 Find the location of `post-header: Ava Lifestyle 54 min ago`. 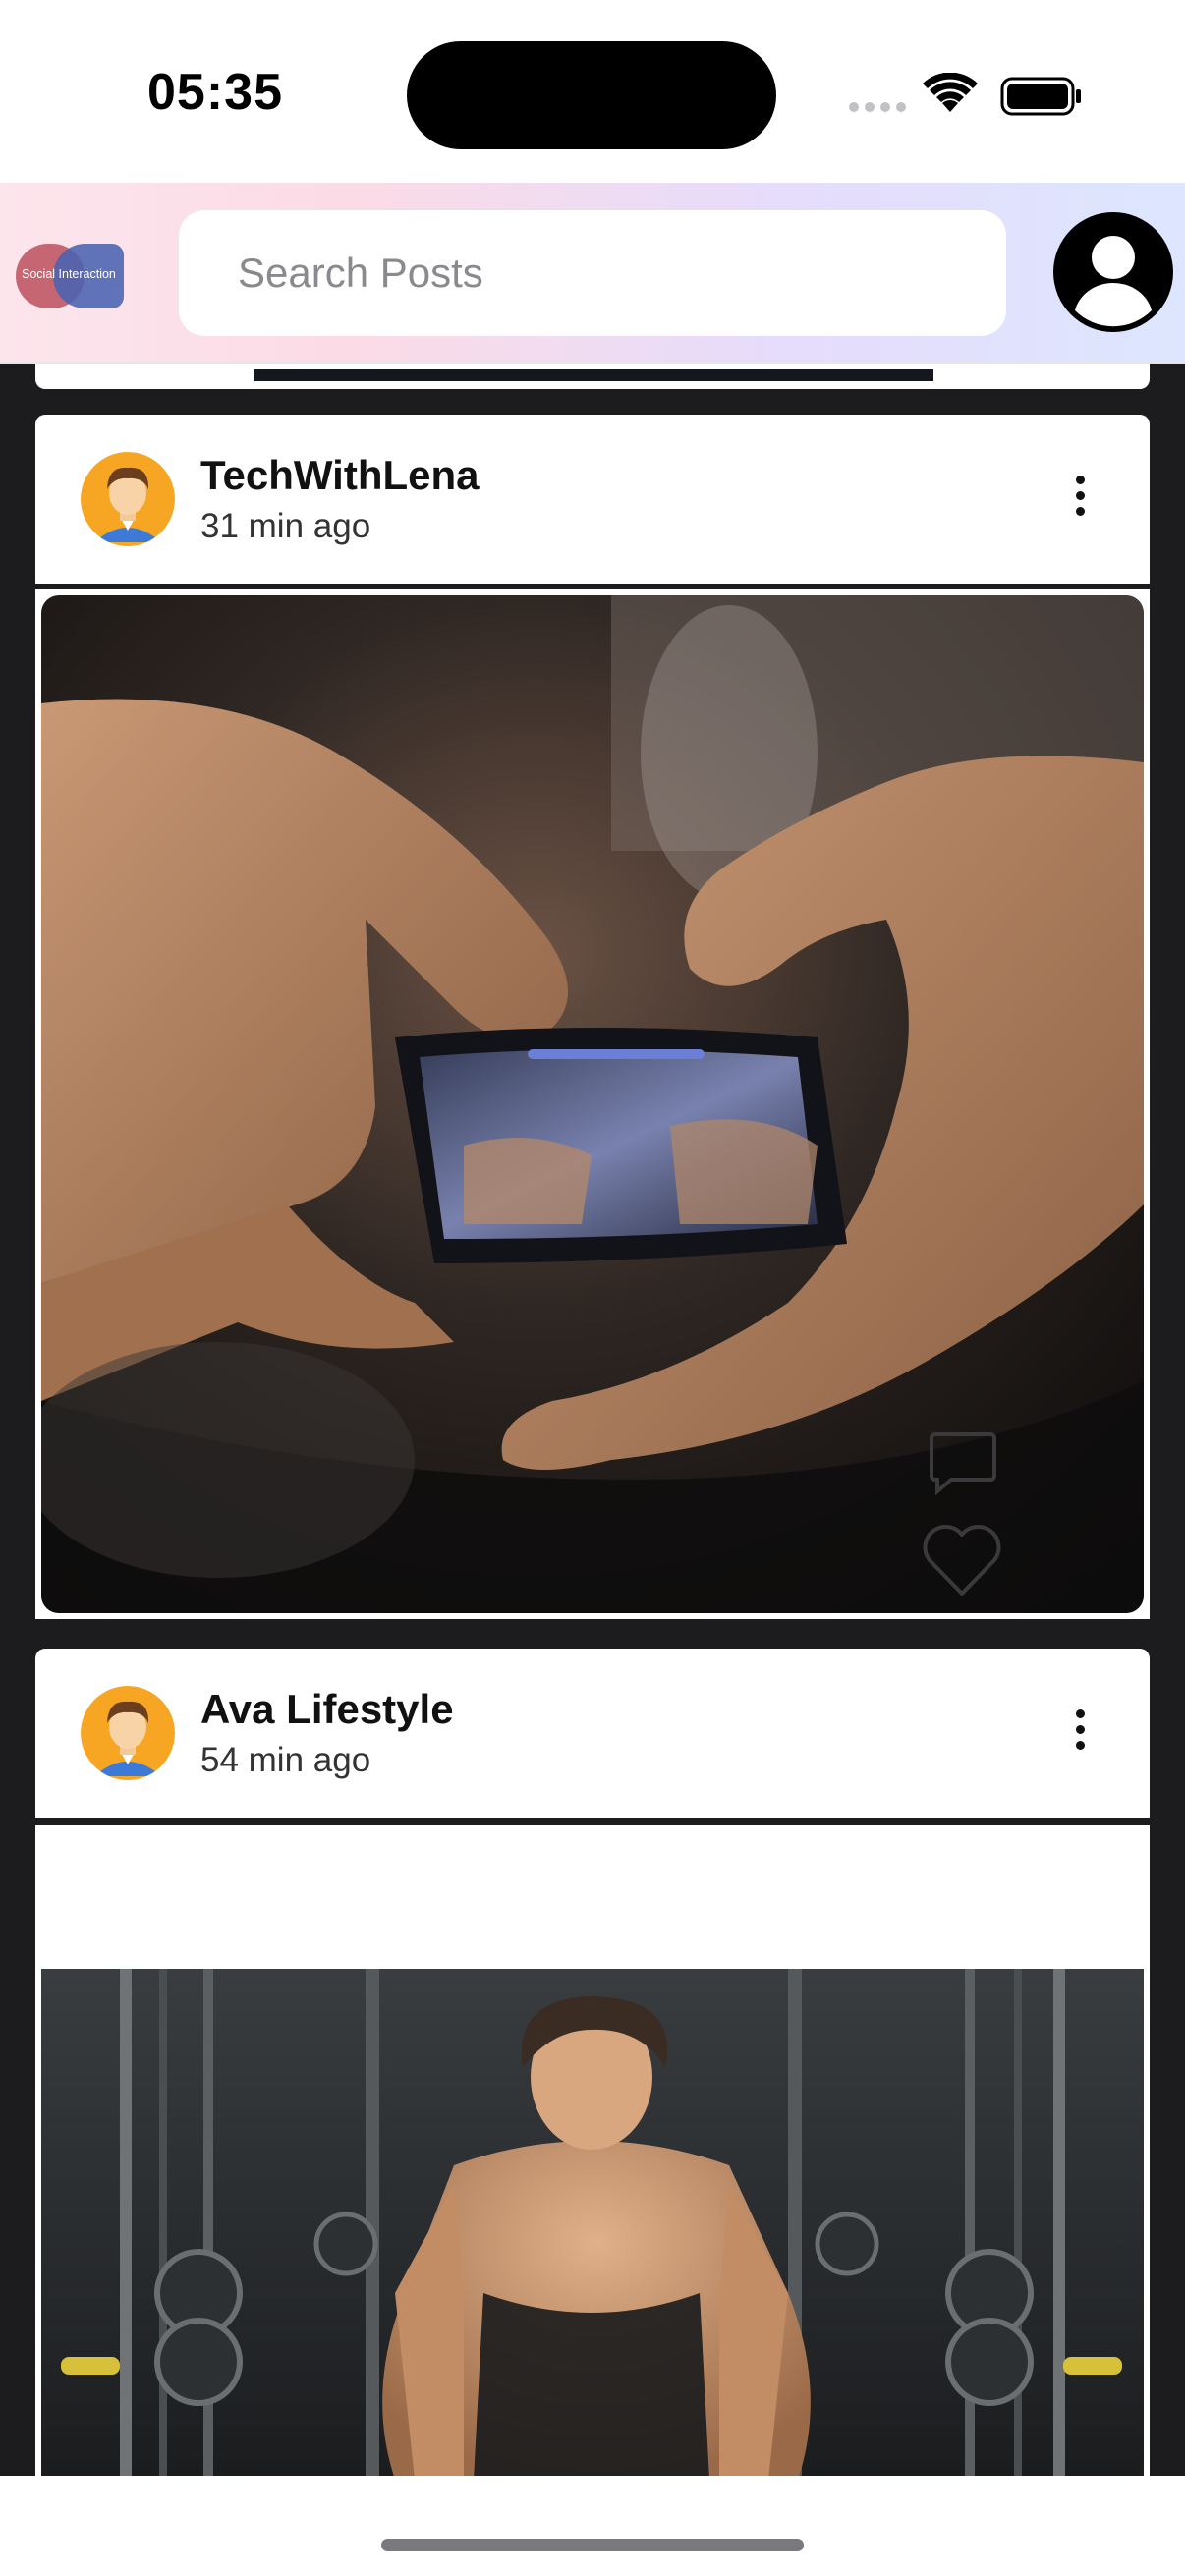

post-header: Ava Lifestyle 54 min ago is located at coordinates (592, 1733).